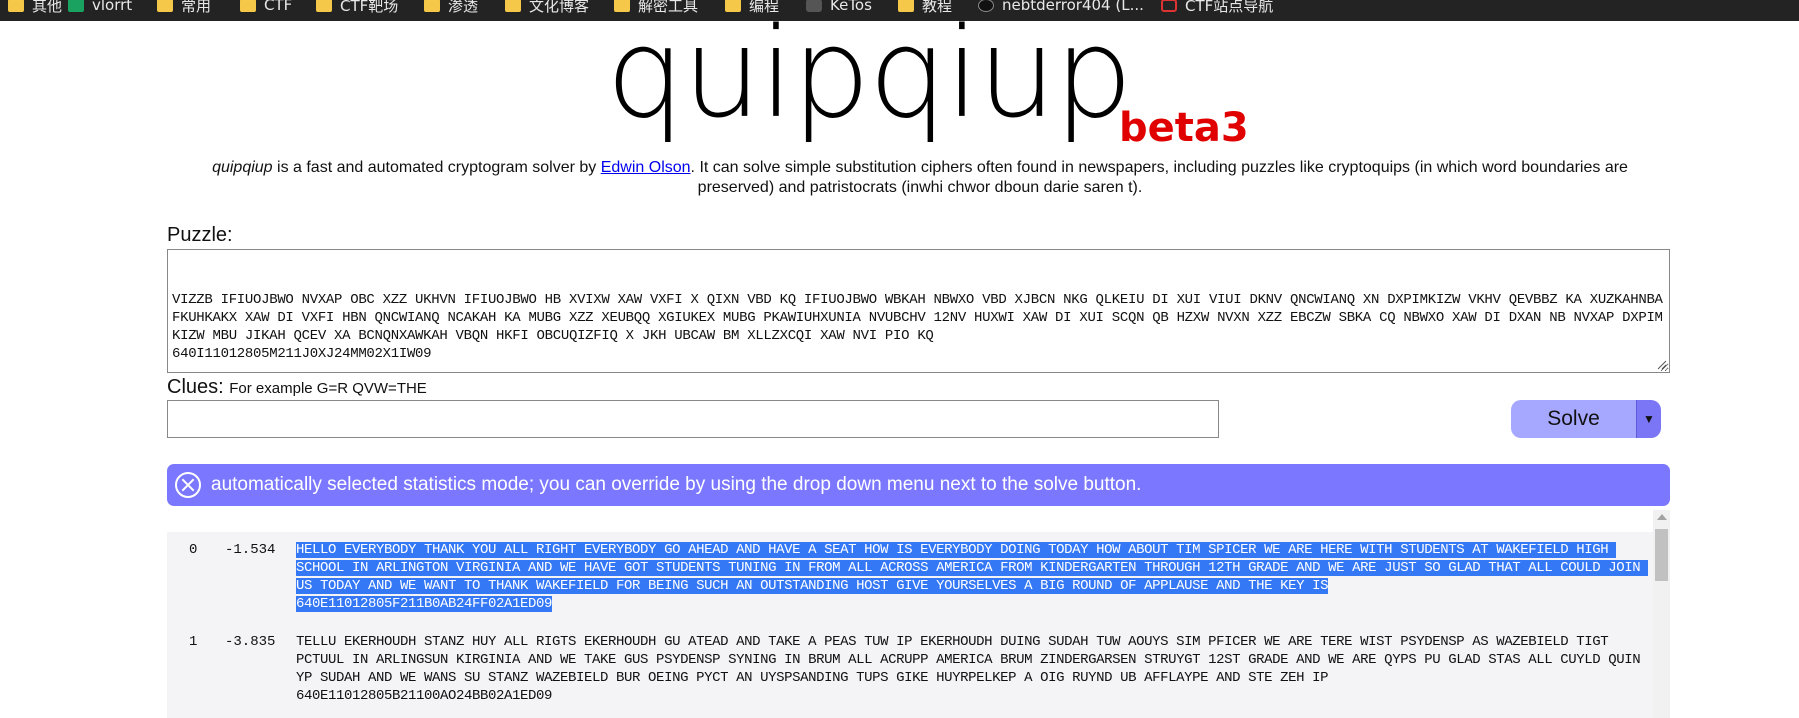 This screenshot has height=718, width=1799. I want to click on bookmark-ctf-range: CTF靶场, so click(357, 7).